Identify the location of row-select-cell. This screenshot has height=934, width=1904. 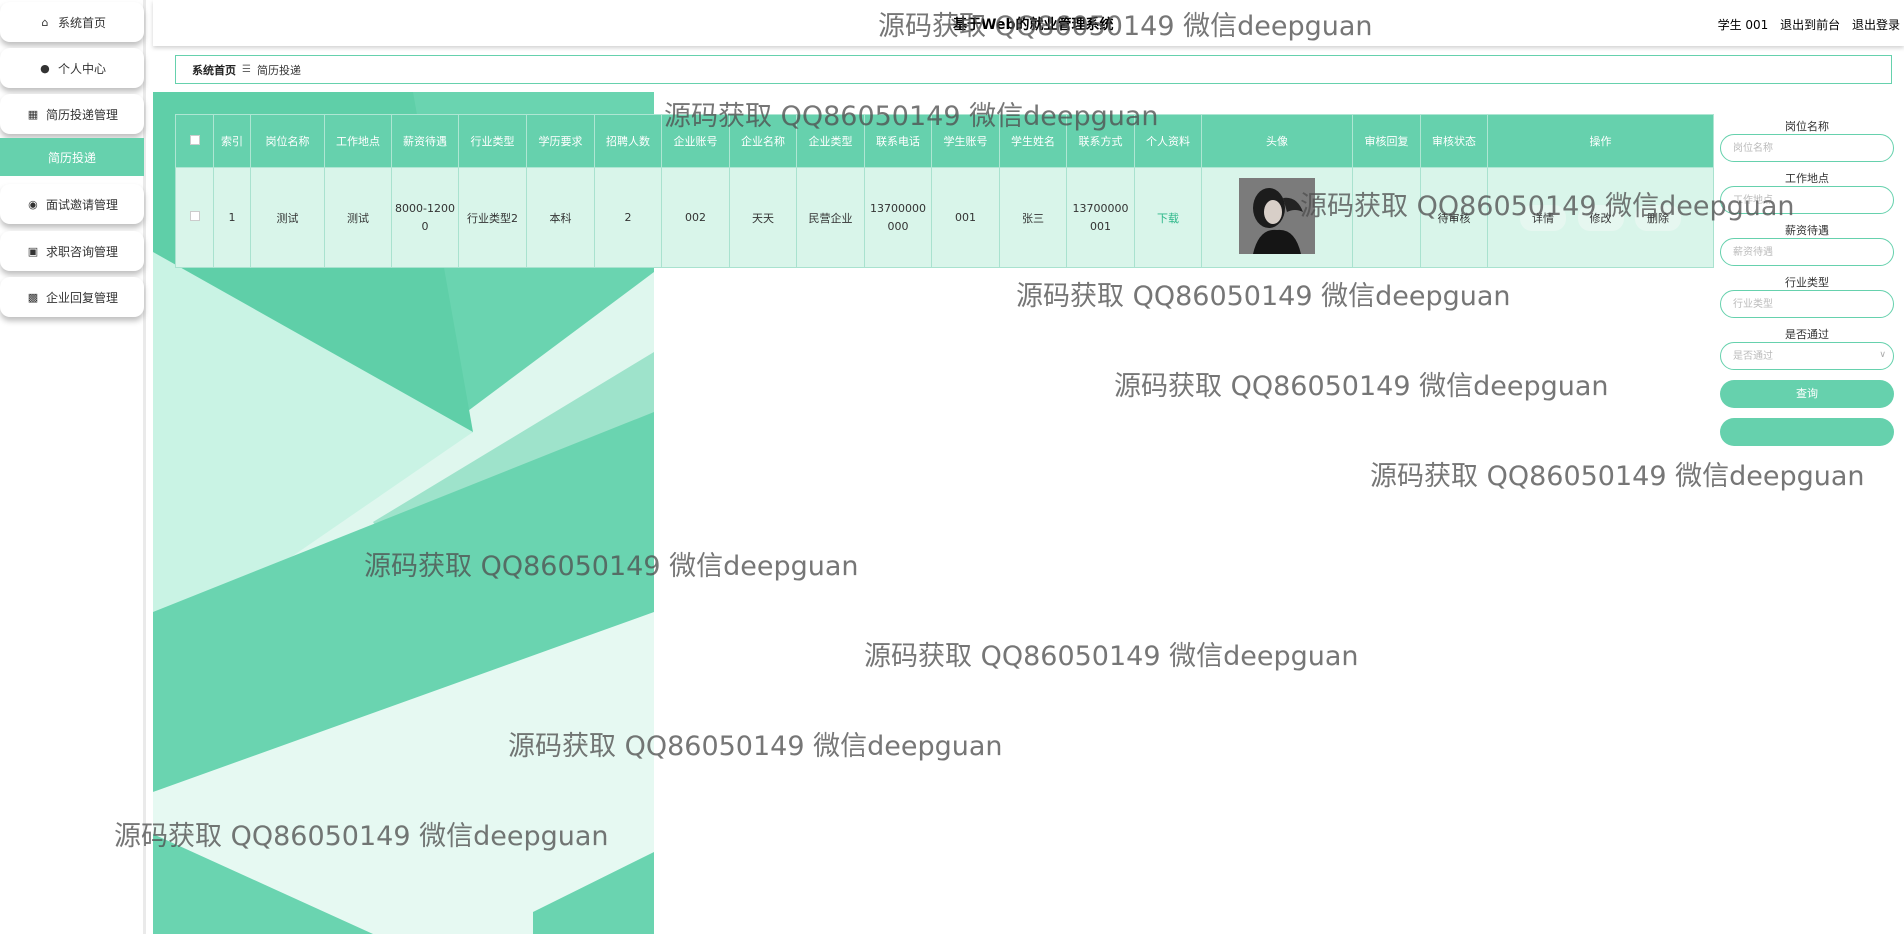
(194, 217).